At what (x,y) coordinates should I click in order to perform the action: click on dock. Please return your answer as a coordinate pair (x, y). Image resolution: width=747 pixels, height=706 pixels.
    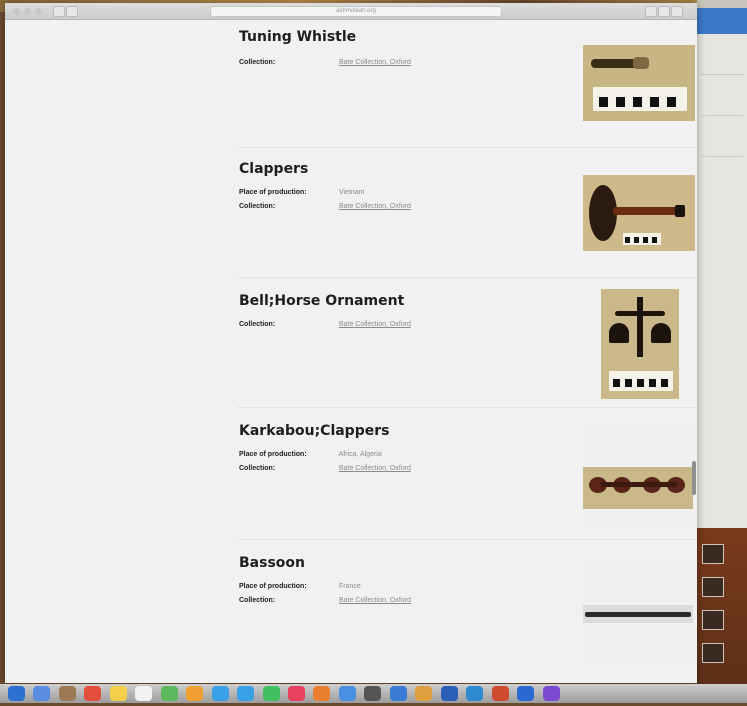
    Looking at the image, I should click on (373, 693).